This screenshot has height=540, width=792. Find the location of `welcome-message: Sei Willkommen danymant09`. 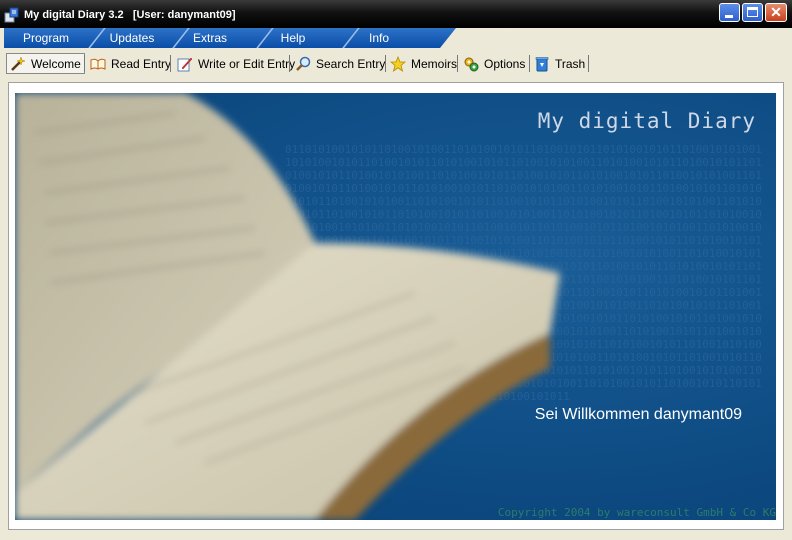

welcome-message: Sei Willkommen danymant09 is located at coordinates (638, 414).